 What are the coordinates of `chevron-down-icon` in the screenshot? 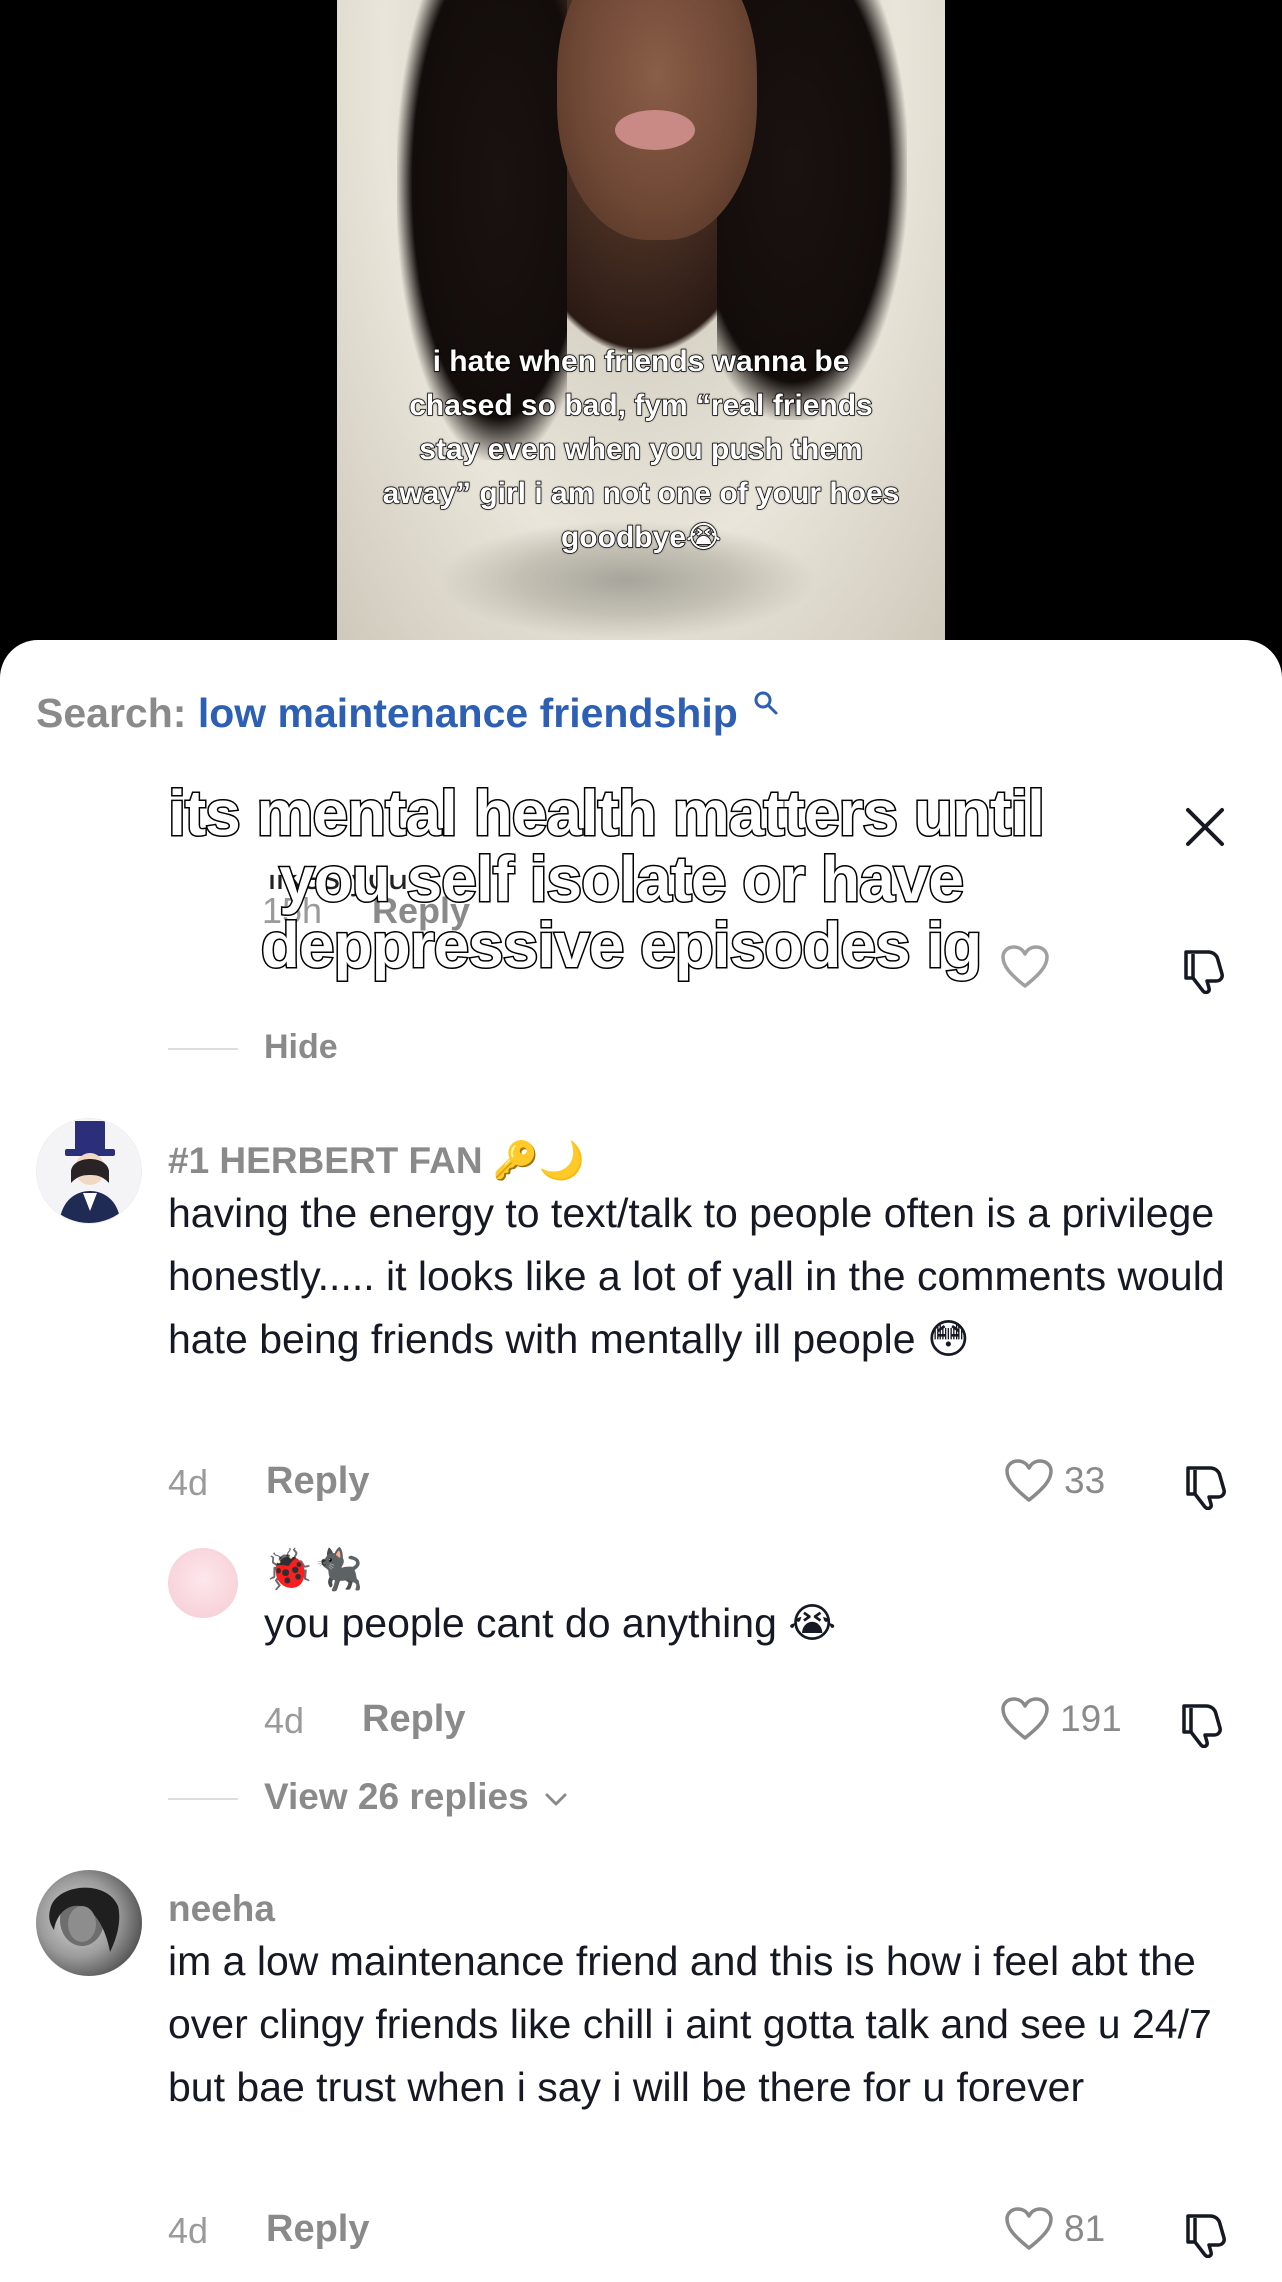 It's located at (556, 1799).